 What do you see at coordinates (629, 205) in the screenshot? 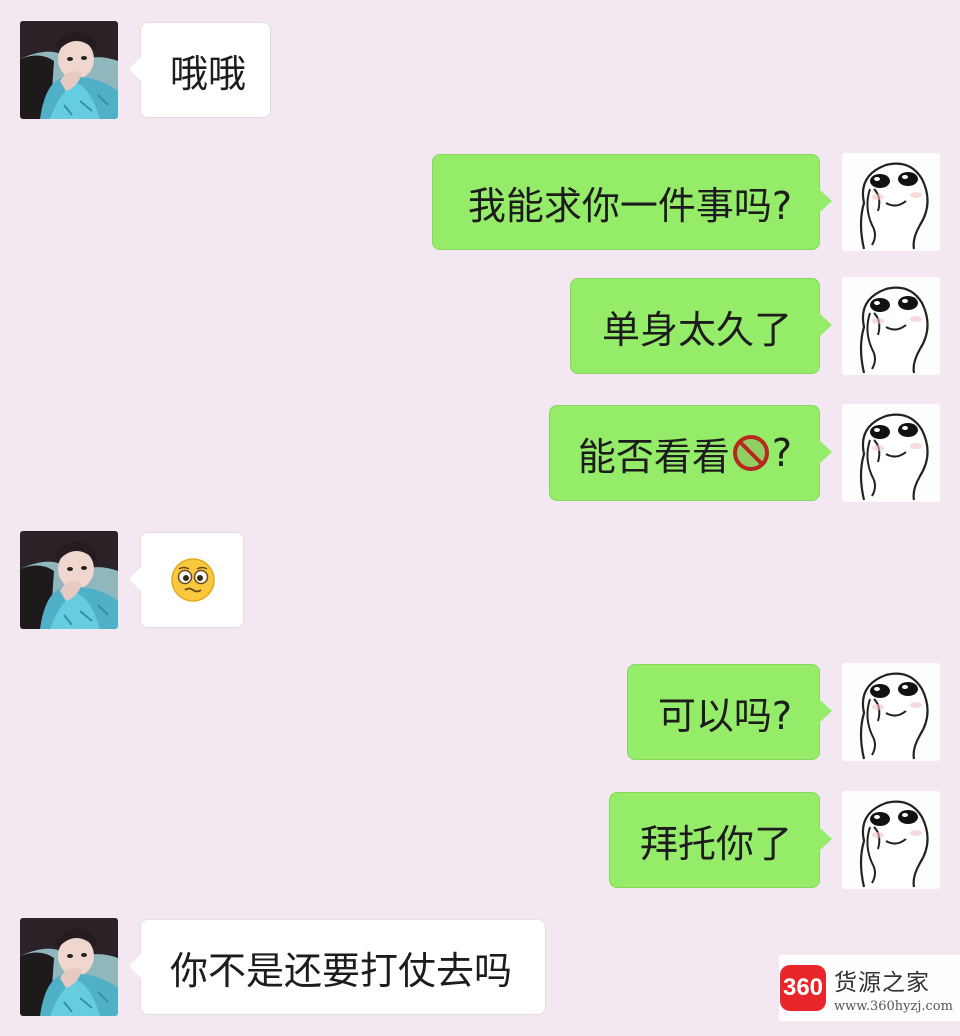
I see `message-text: 我能求你一件事吗?` at bounding box center [629, 205].